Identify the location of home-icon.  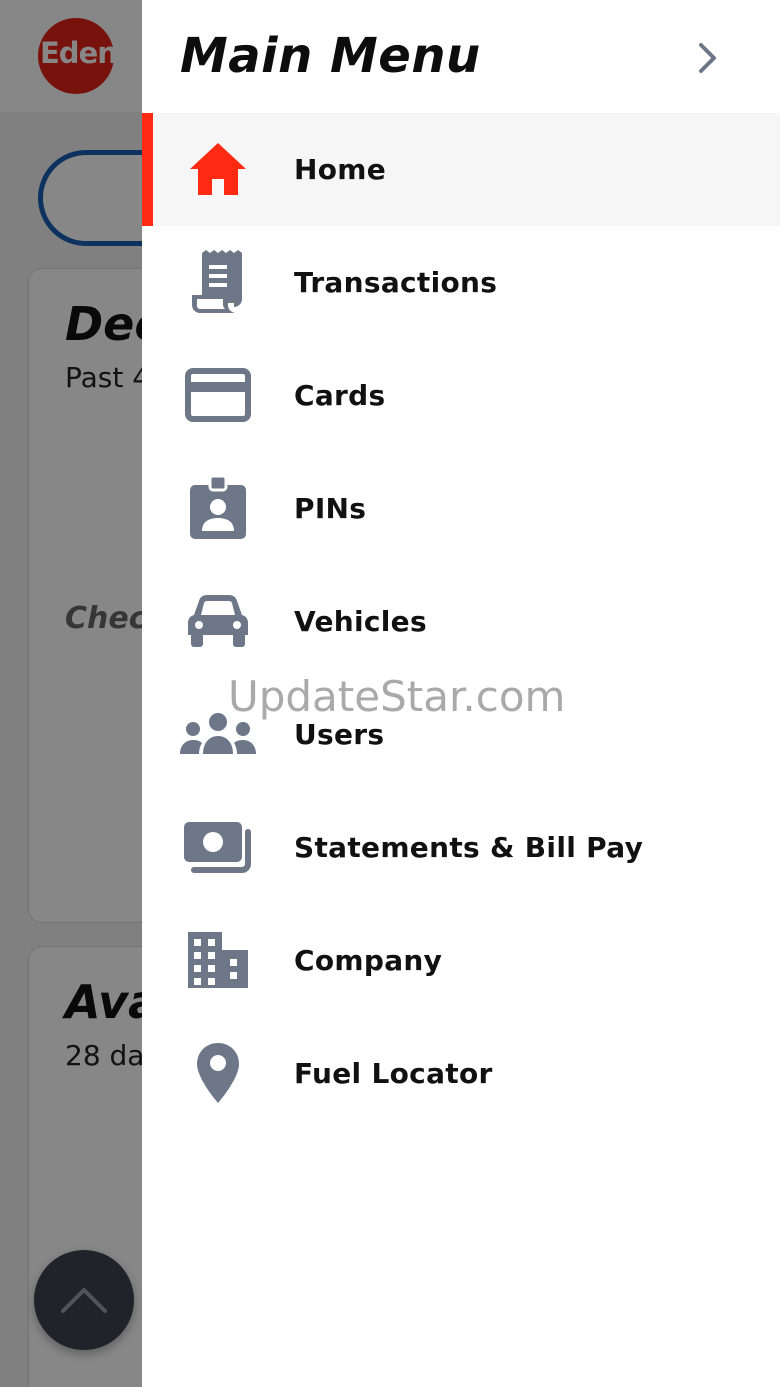
(218, 169).